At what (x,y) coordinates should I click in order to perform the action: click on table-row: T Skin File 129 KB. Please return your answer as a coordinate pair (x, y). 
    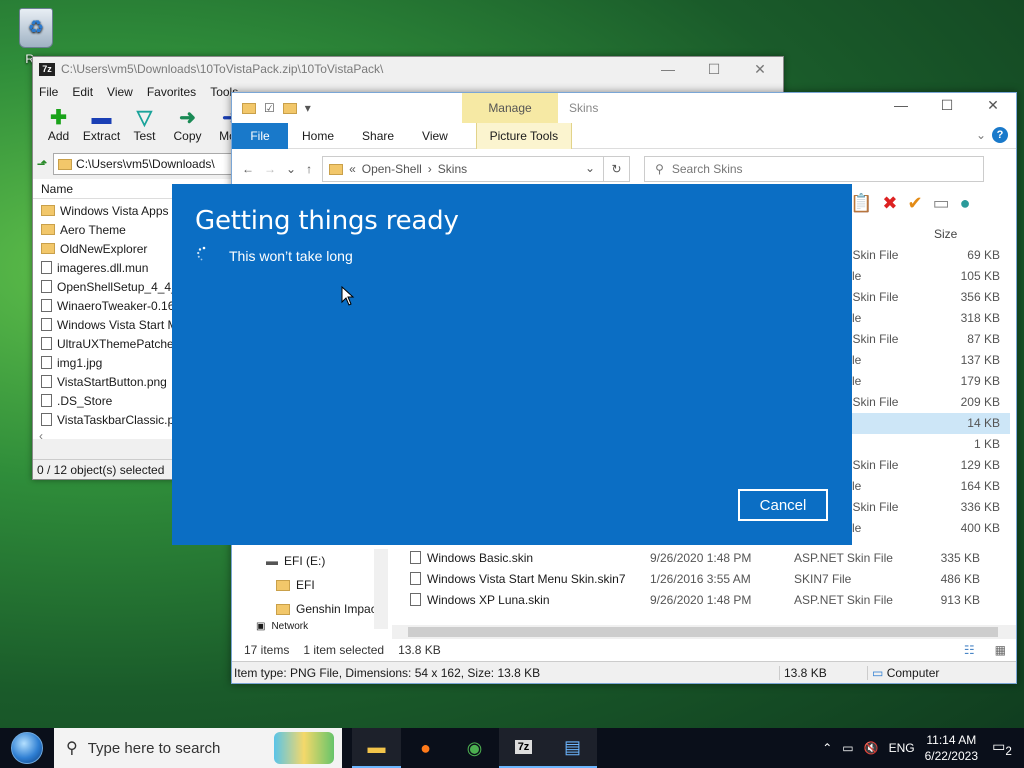
    Looking at the image, I should click on (926, 465).